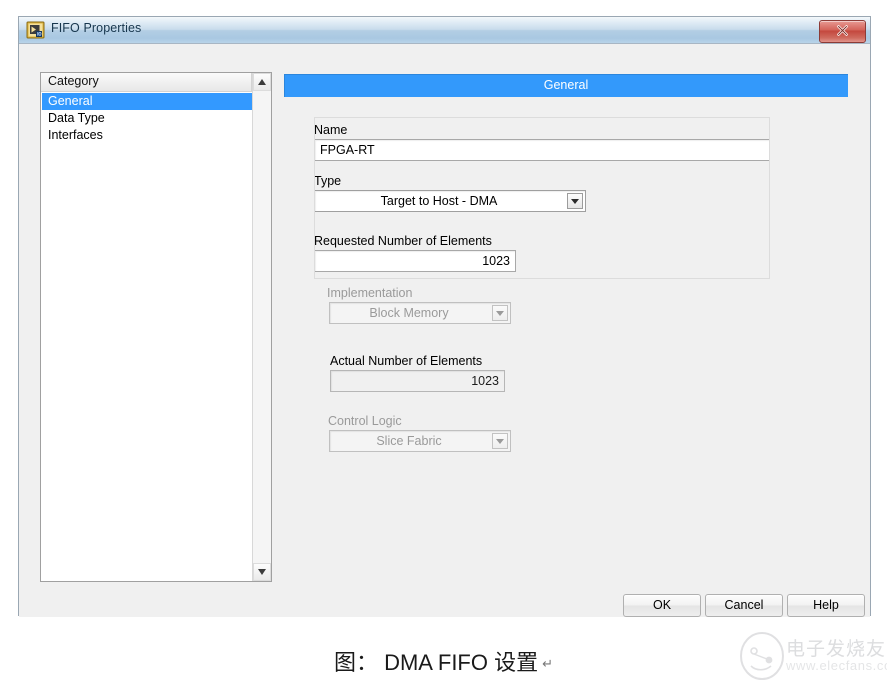  I want to click on control-logic-dropdown: Slice Fabric, so click(420, 441).